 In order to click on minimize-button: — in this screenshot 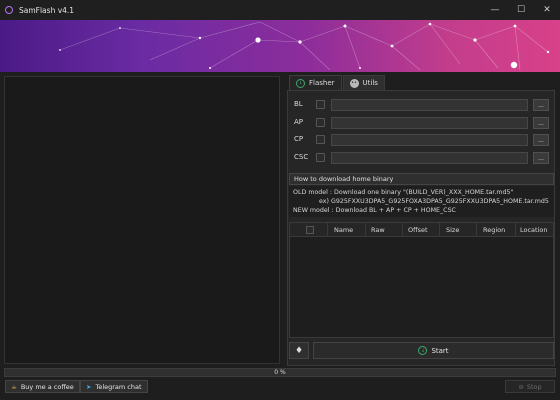, I will do `click(495, 10)`.